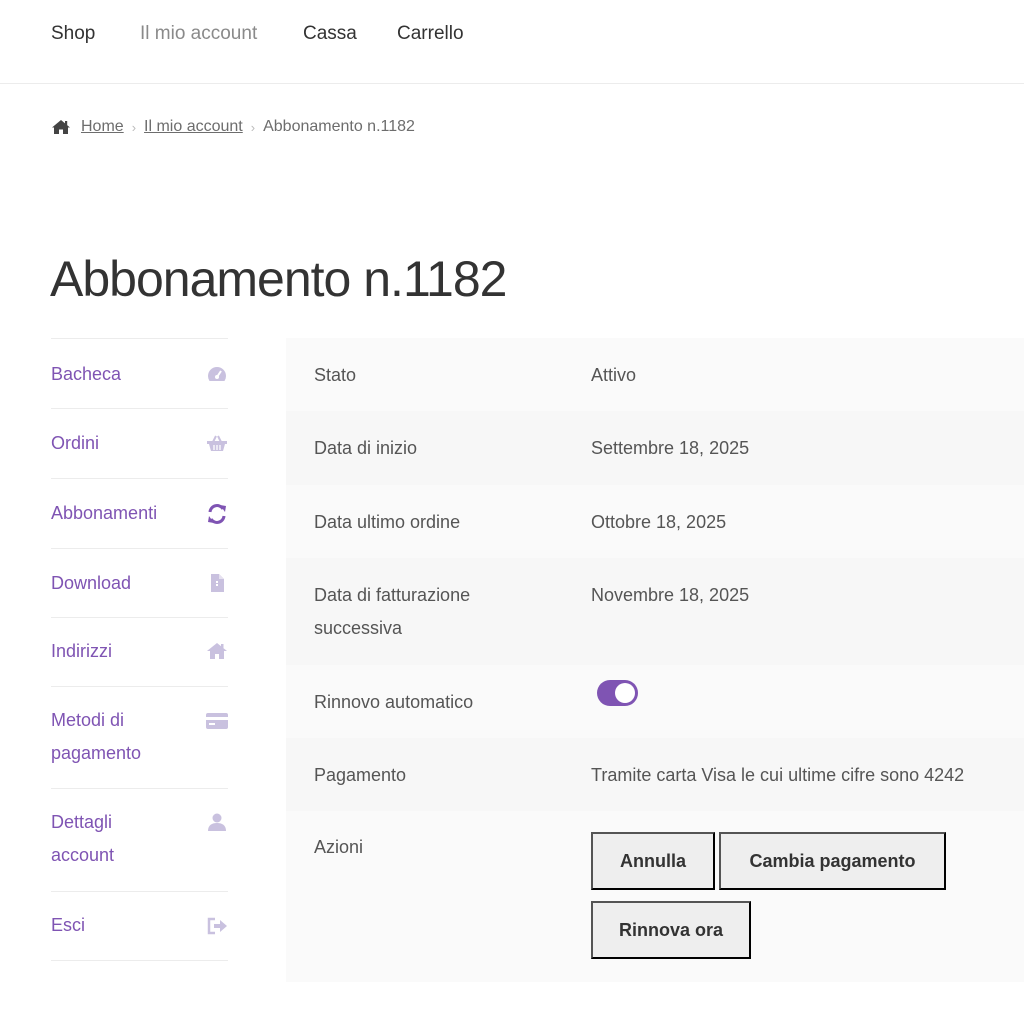  I want to click on sidebar-item-payment-methods: Metodi di pagamento, so click(139, 738).